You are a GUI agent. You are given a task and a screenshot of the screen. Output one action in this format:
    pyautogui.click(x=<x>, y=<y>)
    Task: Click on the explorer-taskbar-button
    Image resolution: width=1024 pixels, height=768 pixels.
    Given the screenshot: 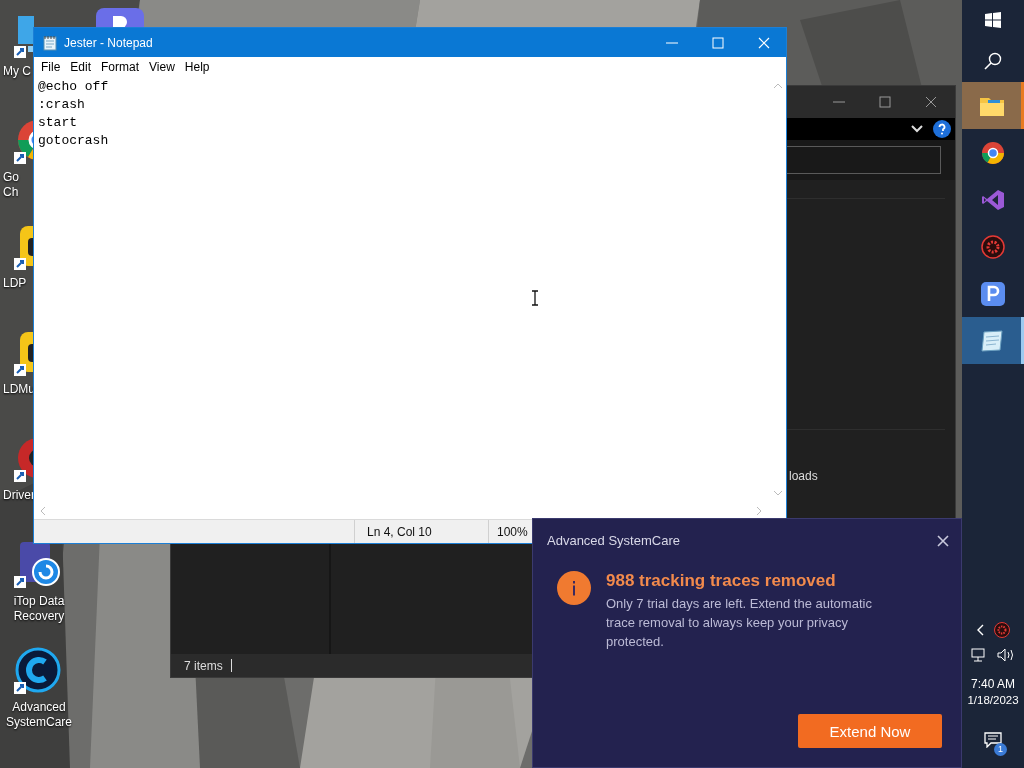 What is the action you would take?
    pyautogui.click(x=993, y=105)
    